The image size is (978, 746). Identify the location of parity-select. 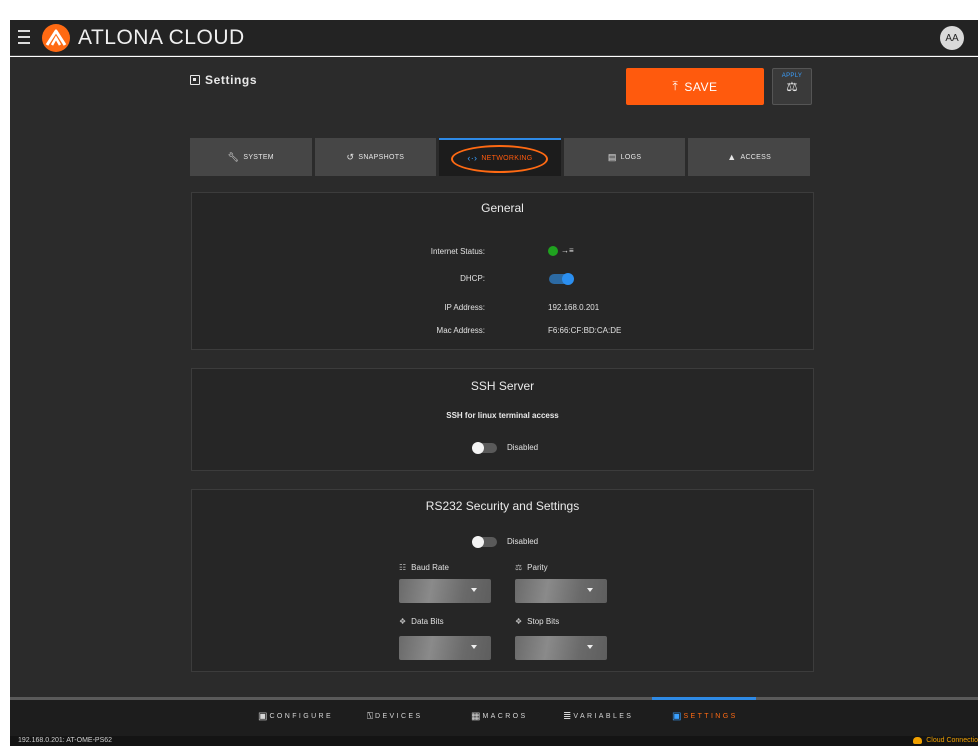
(561, 591).